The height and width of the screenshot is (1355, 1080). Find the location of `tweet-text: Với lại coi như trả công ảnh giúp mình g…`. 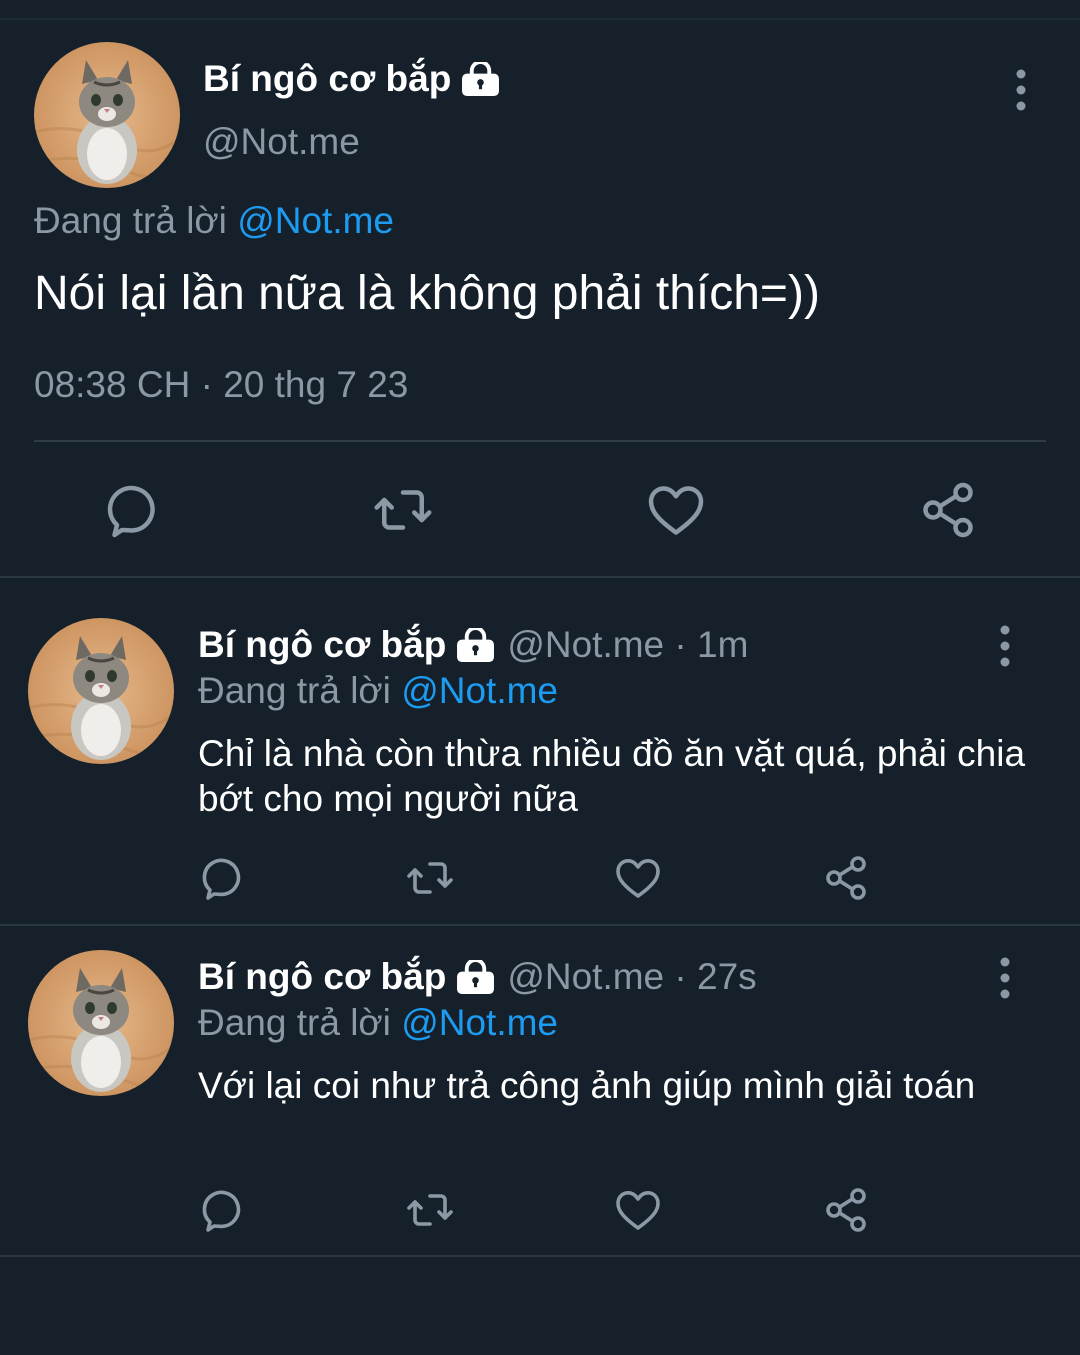

tweet-text: Với lại coi như trả công ảnh giúp mình g… is located at coordinates (587, 1085).